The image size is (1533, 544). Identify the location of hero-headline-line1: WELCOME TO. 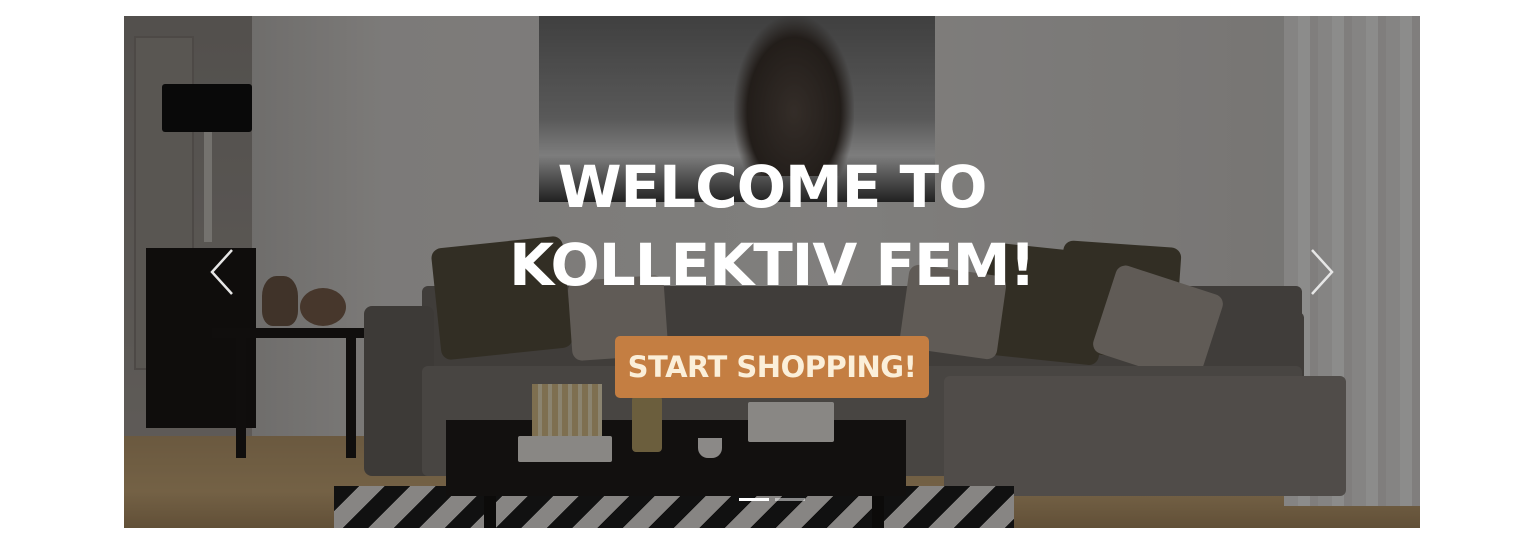
(772, 187).